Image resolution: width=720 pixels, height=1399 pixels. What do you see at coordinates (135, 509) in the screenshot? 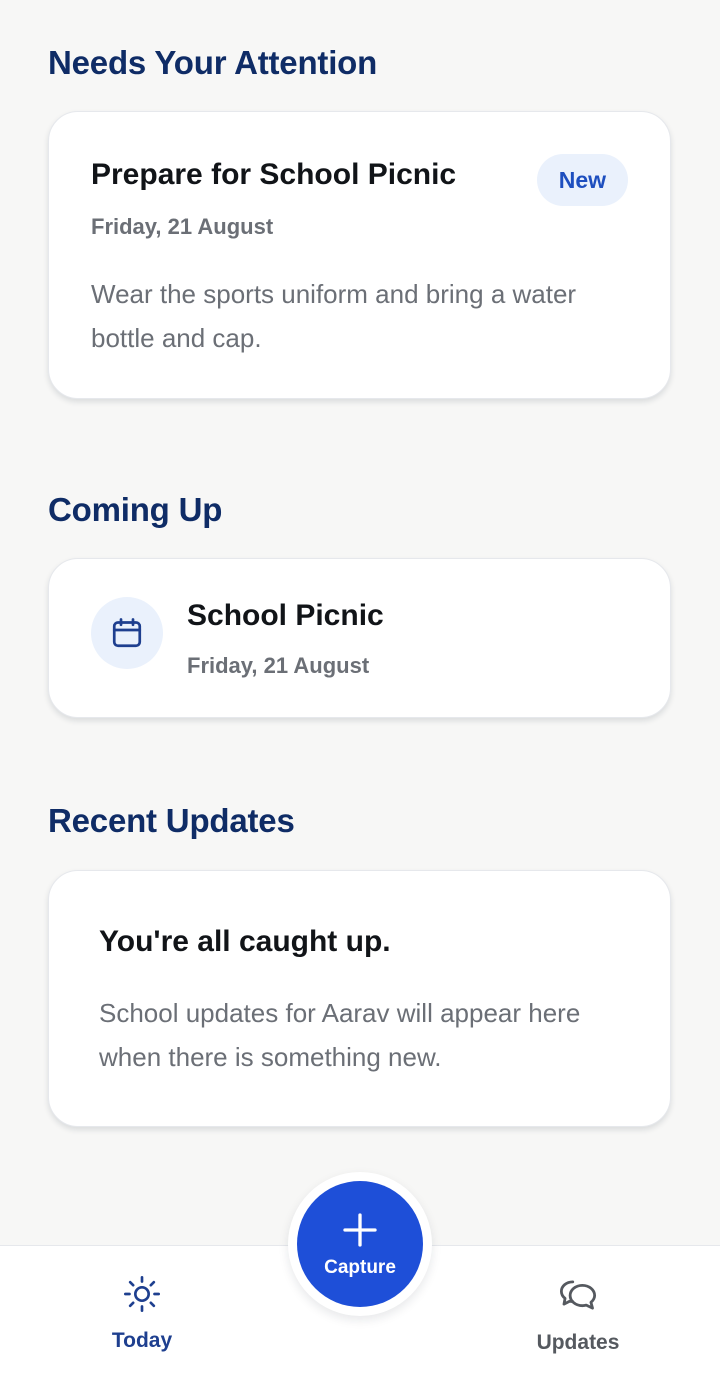
I see `section-title-coming-up: Coming Up` at bounding box center [135, 509].